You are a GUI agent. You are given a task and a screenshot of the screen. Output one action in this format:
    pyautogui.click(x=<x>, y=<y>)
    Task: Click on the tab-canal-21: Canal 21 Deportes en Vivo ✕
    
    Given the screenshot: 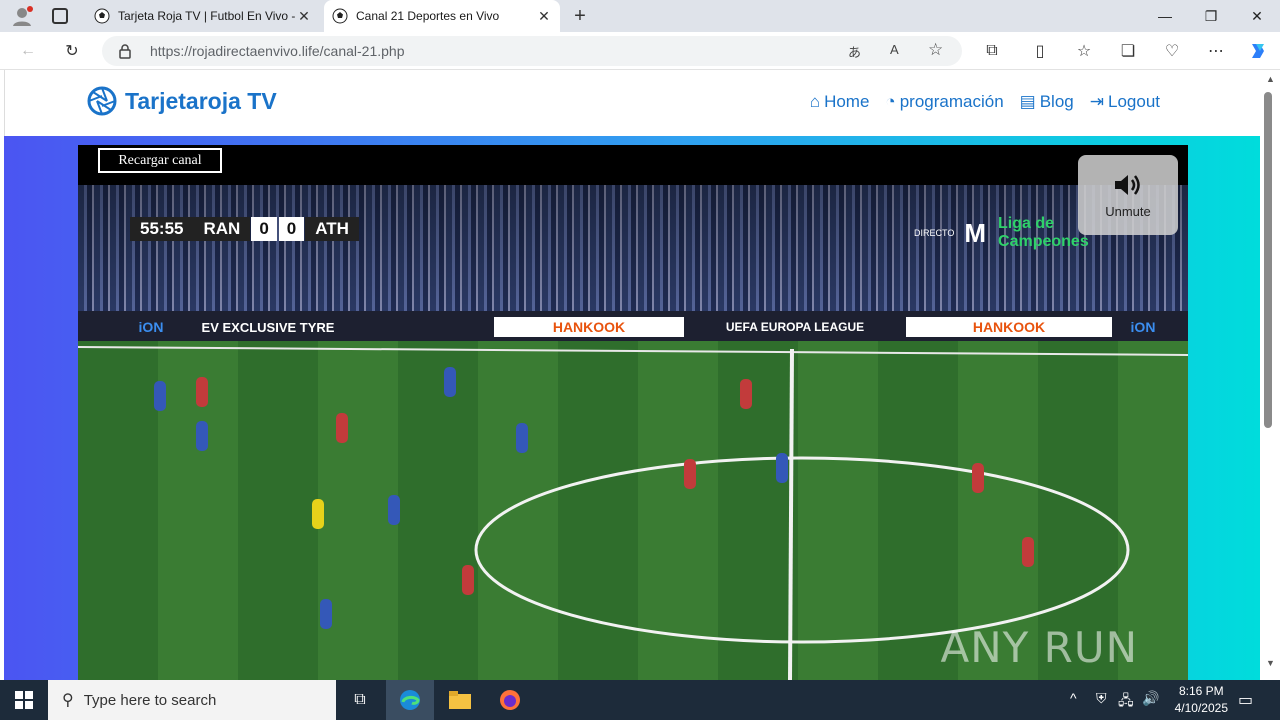 What is the action you would take?
    pyautogui.click(x=442, y=16)
    